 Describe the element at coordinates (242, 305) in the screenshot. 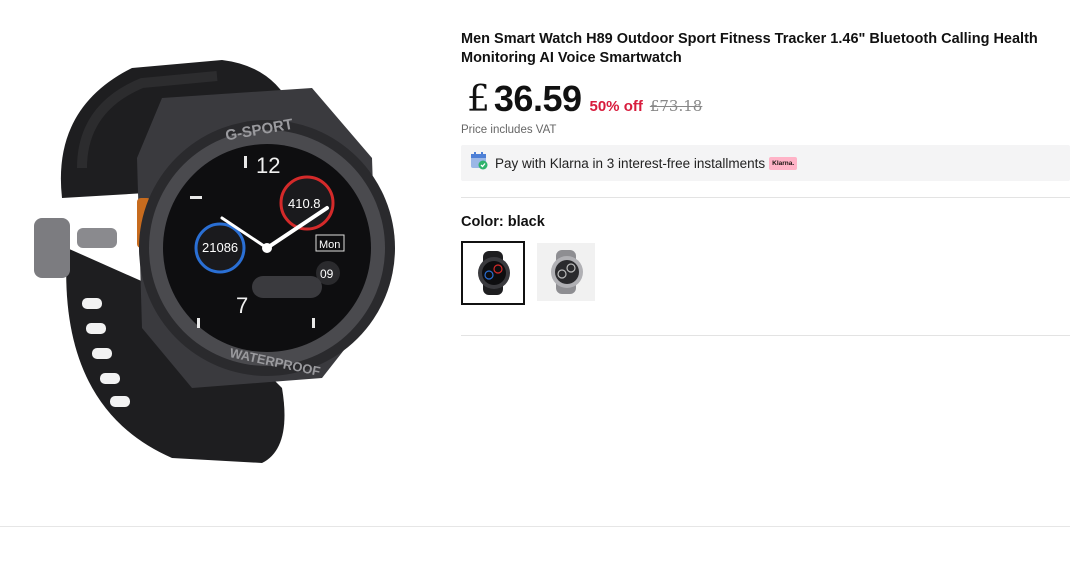

I see `hour-7-label: 7` at that location.